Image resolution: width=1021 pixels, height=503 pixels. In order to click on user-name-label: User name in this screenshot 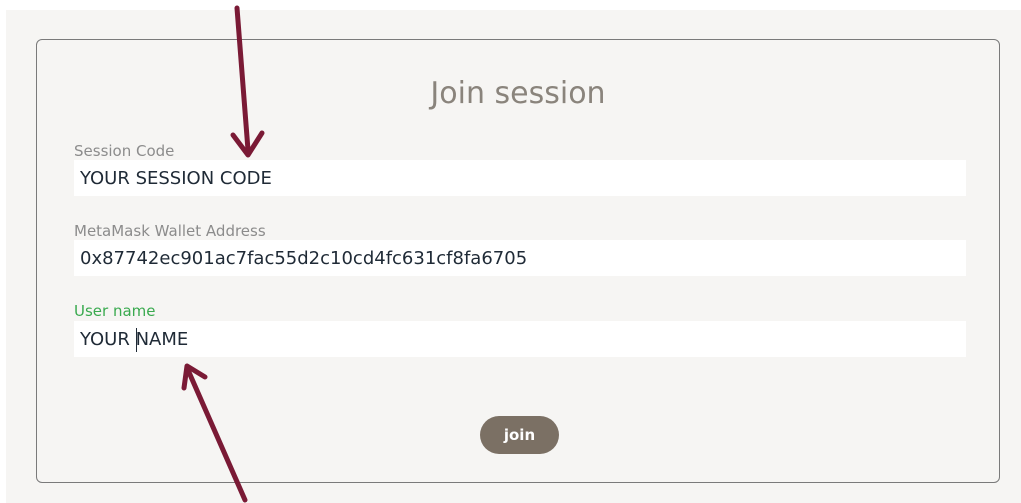, I will do `click(115, 311)`.